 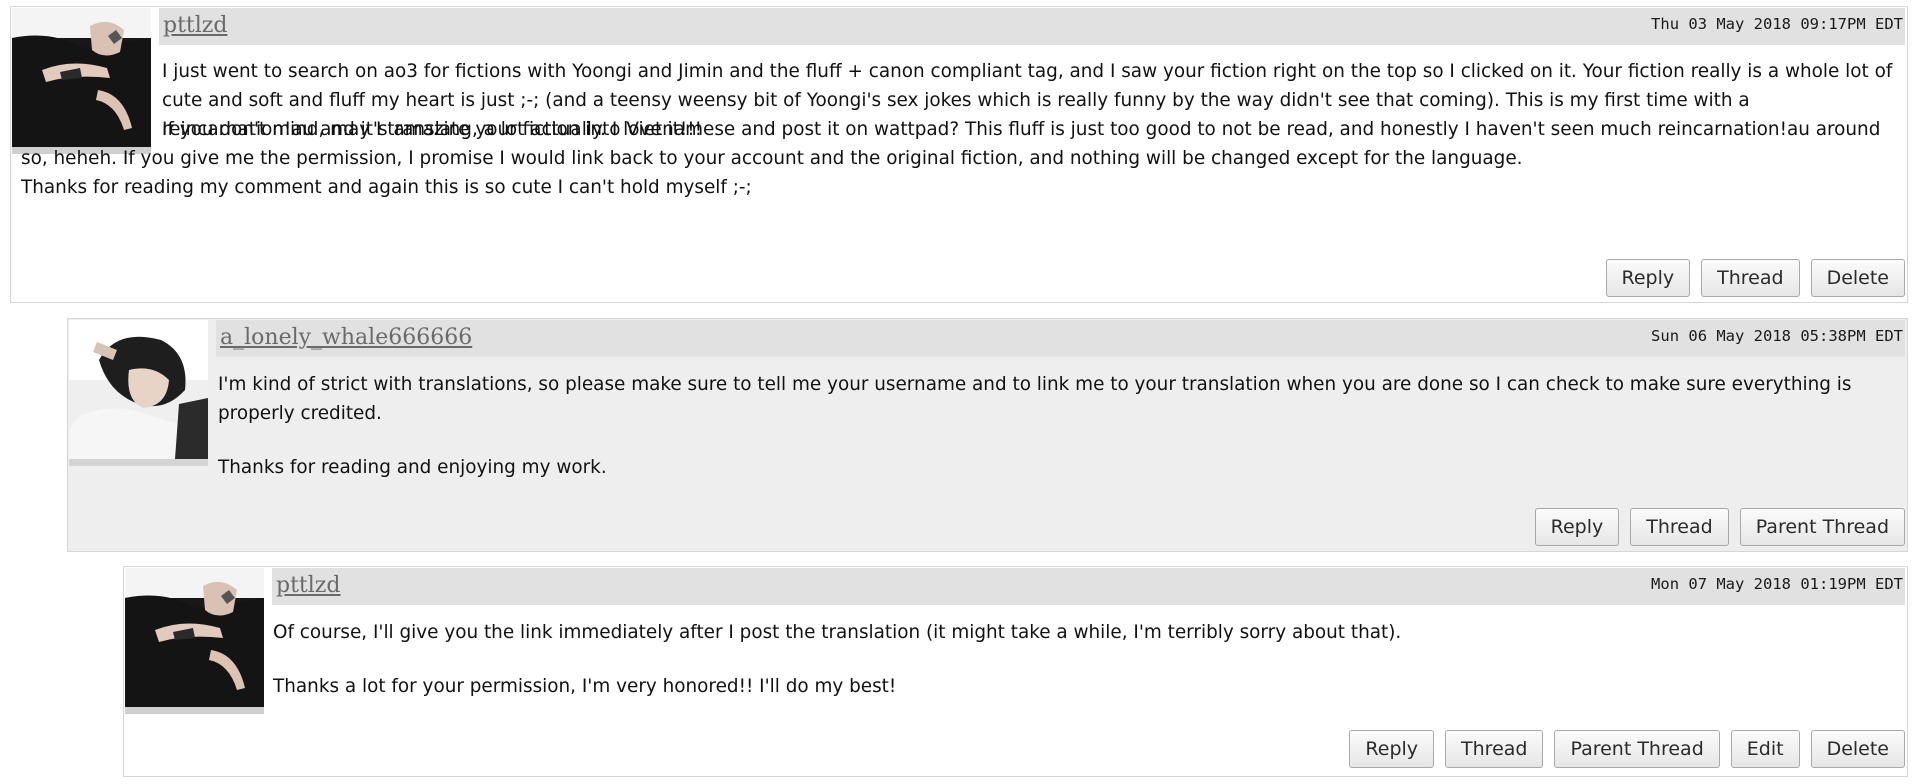 I want to click on comment-timestamp: Thu 03 May 2018 09:17PM EDT, so click(x=1777, y=24).